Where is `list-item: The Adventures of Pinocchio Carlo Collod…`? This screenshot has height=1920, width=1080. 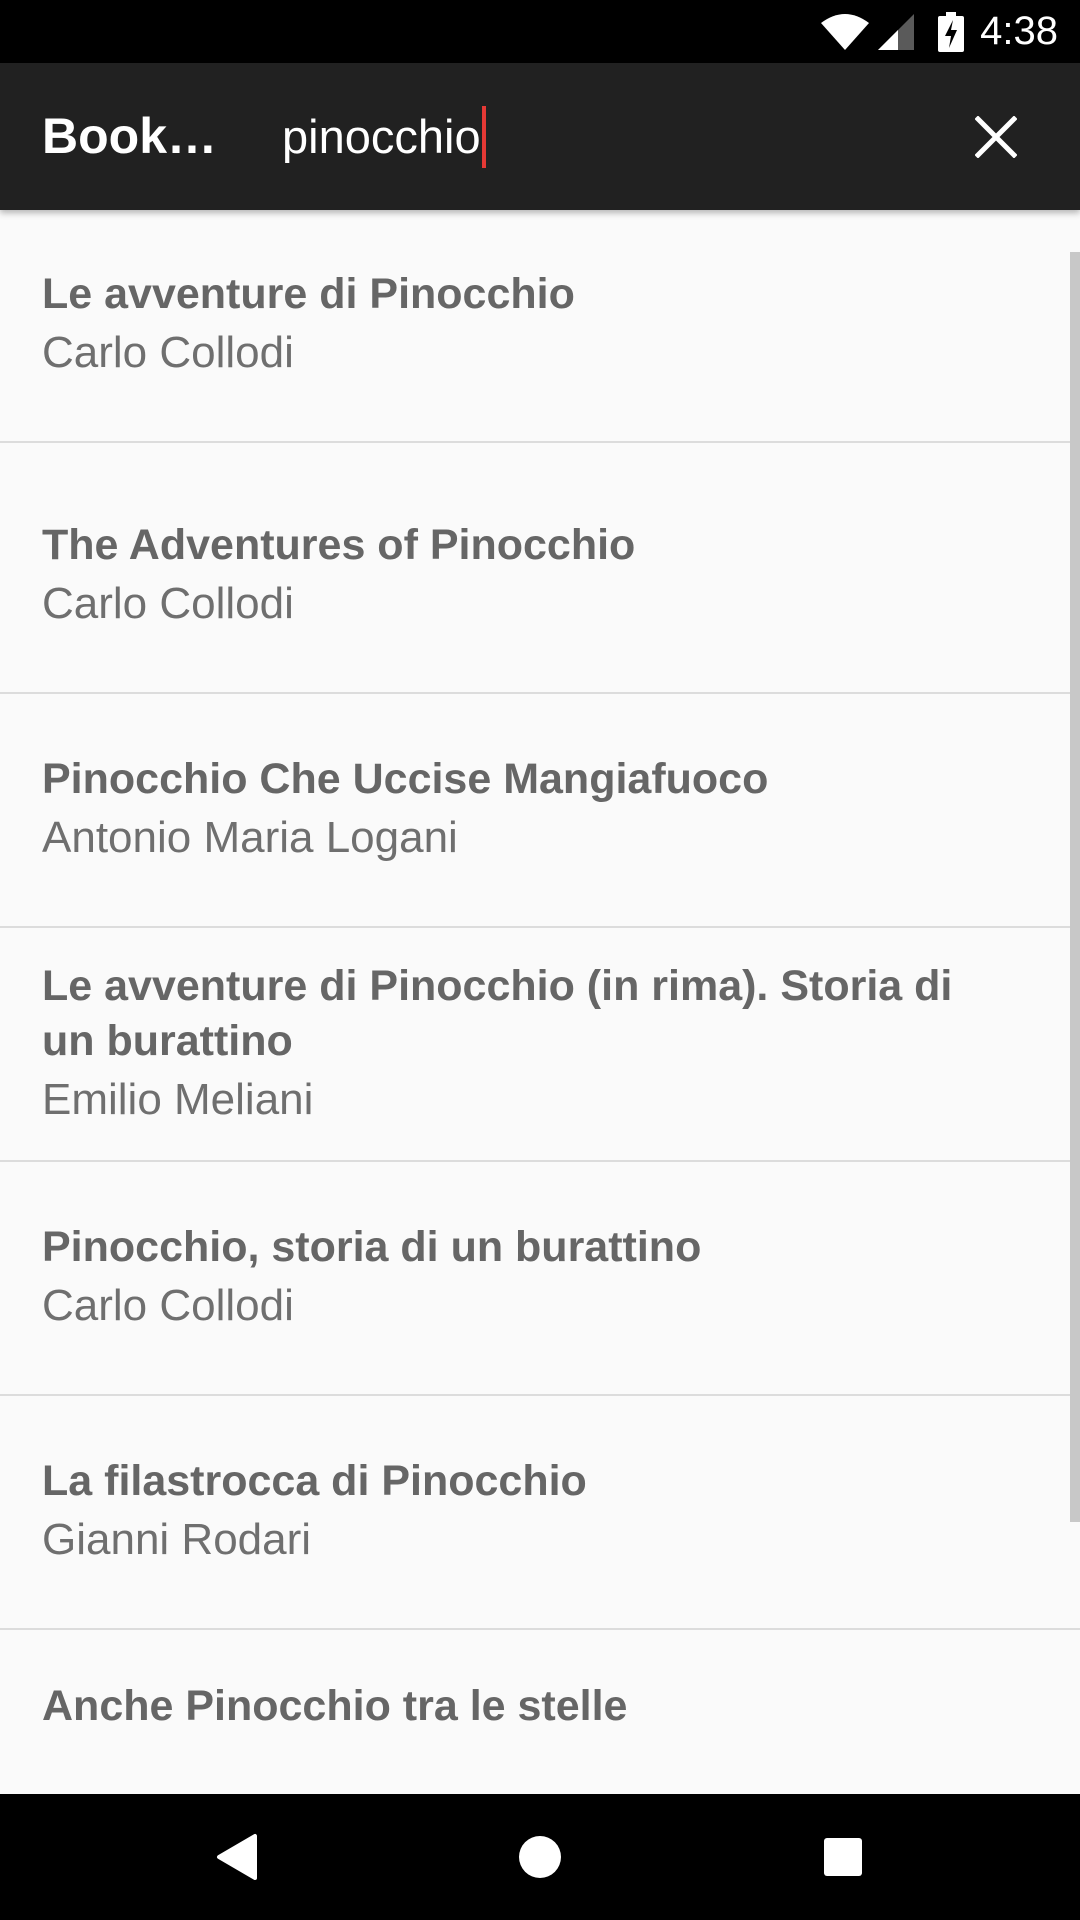
list-item: The Adventures of Pinocchio Carlo Collod… is located at coordinates (540, 577).